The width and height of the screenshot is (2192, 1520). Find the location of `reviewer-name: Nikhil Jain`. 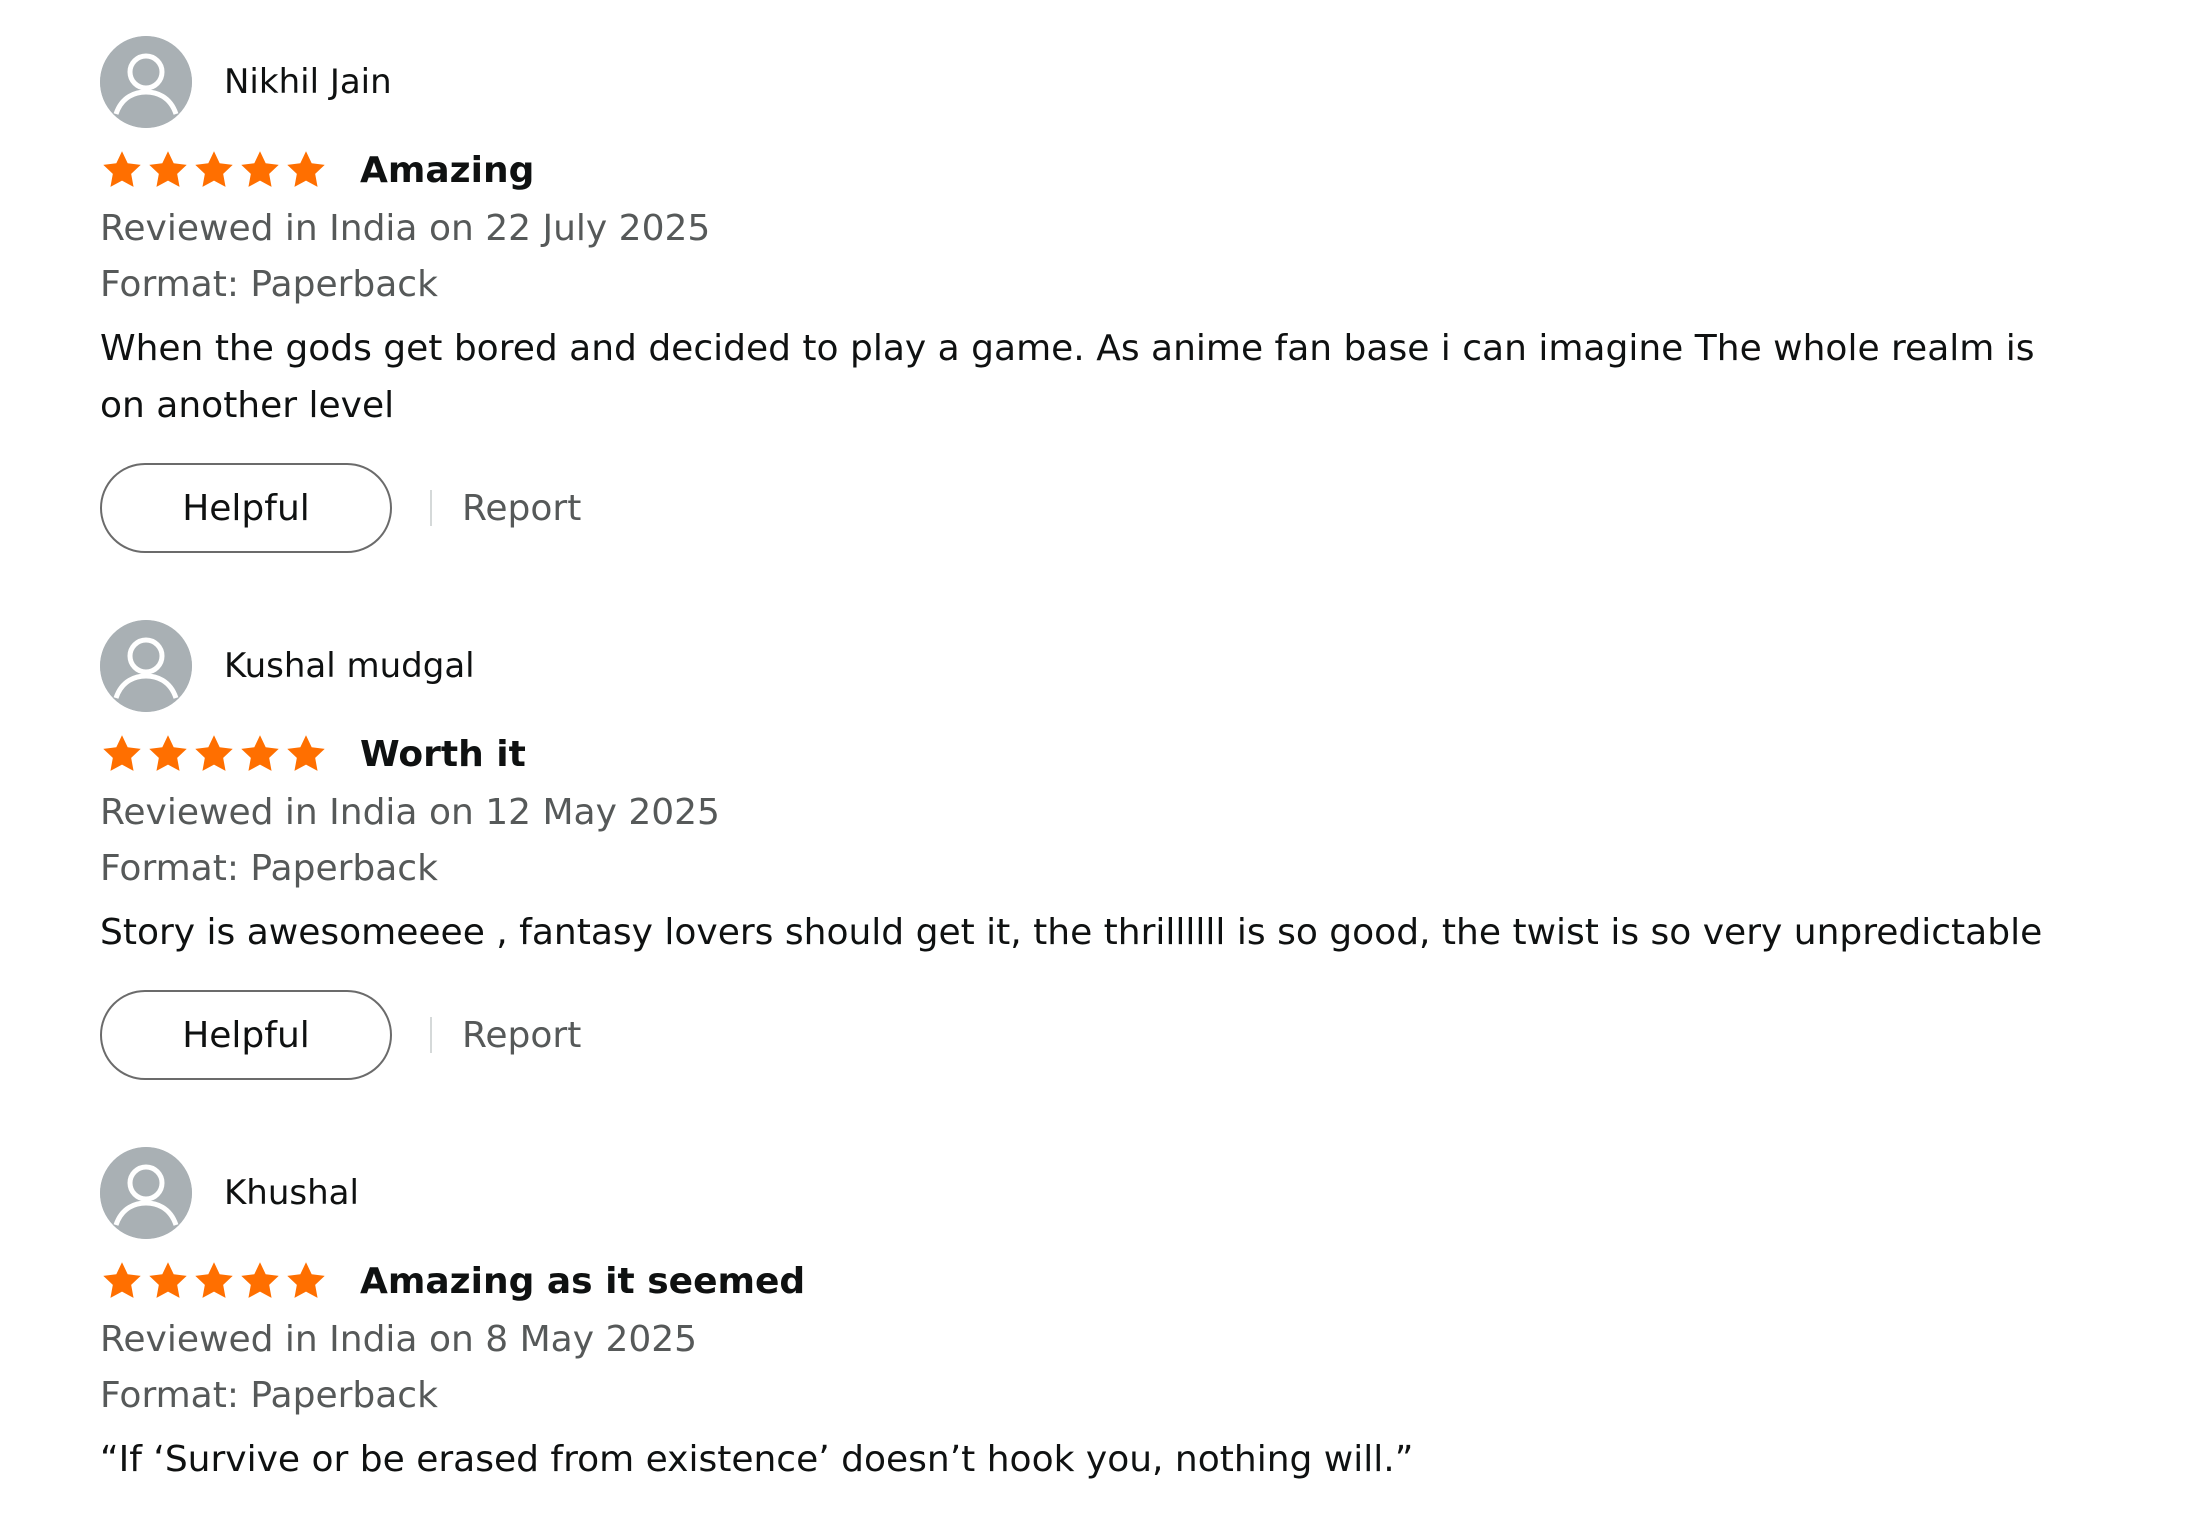

reviewer-name: Nikhil Jain is located at coordinates (308, 82).